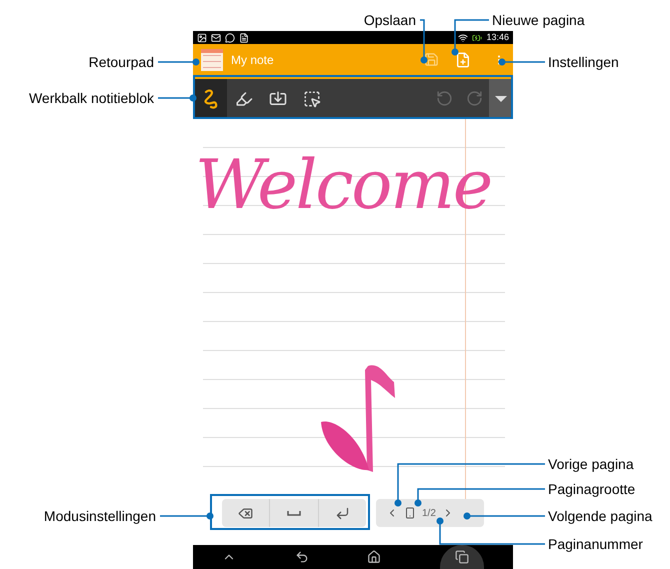  What do you see at coordinates (230, 37) in the screenshot?
I see `chat-icon` at bounding box center [230, 37].